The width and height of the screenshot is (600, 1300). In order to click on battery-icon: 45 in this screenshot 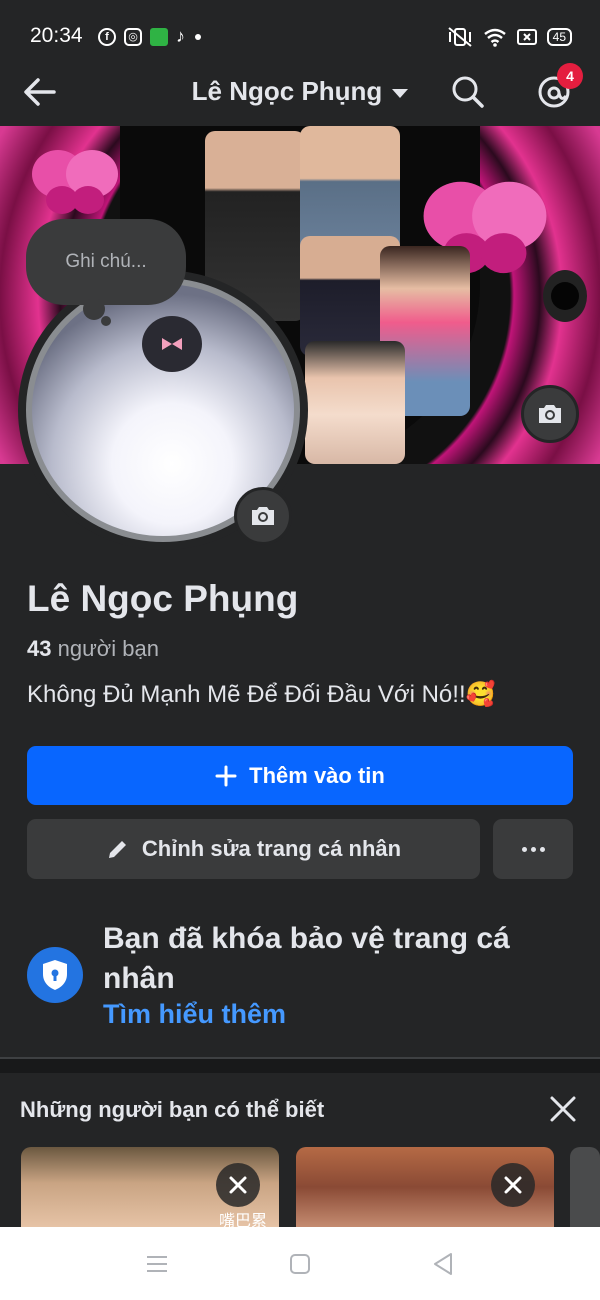, I will do `click(559, 37)`.